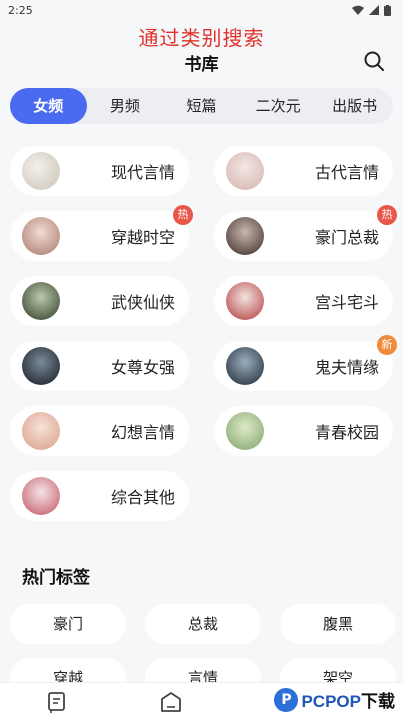 The image size is (403, 720). What do you see at coordinates (387, 10) in the screenshot?
I see `battery-icon` at bounding box center [387, 10].